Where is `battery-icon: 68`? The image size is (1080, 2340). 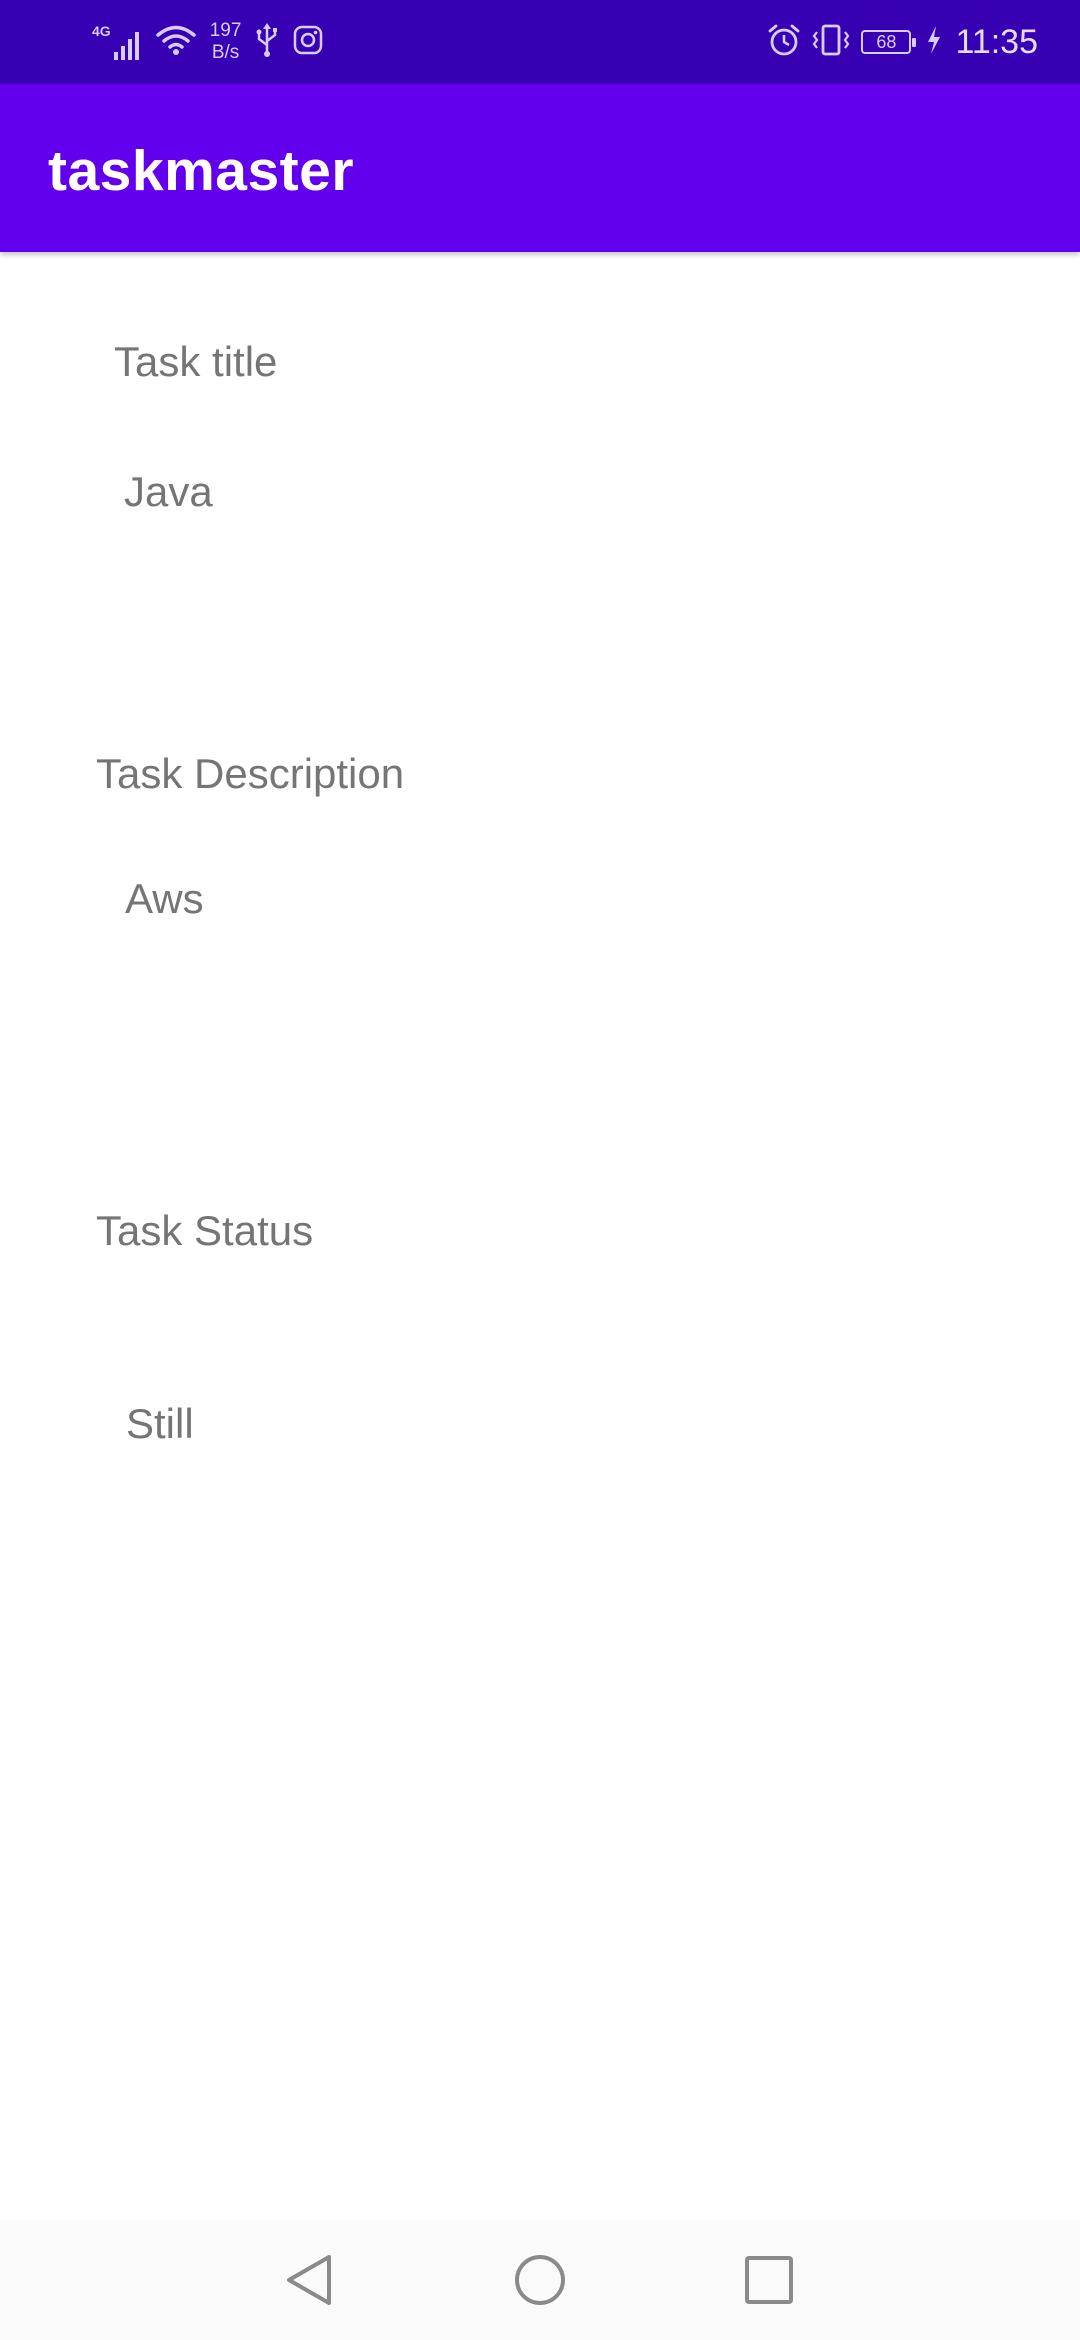
battery-icon: 68 is located at coordinates (889, 42).